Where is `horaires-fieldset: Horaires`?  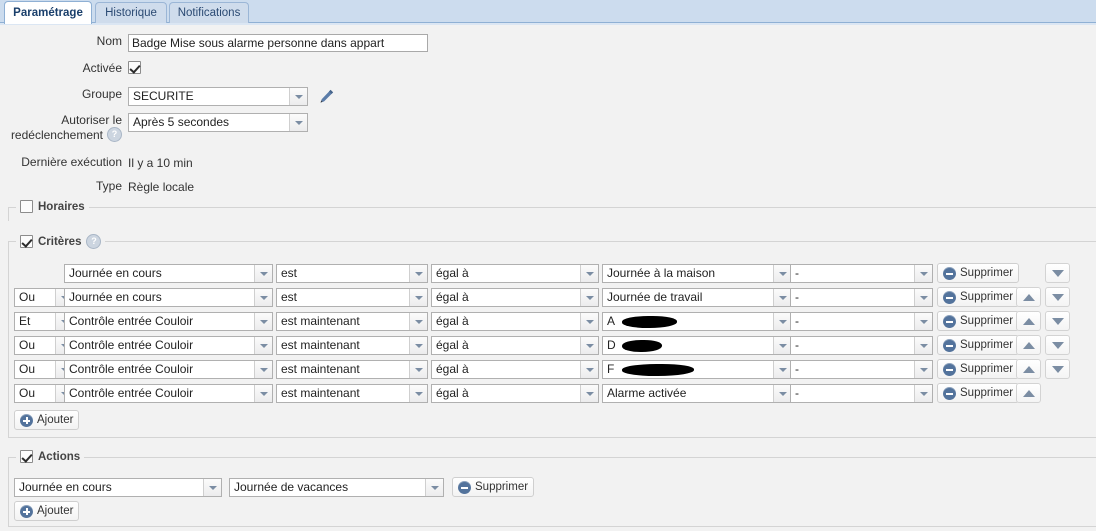 horaires-fieldset: Horaires is located at coordinates (552, 210).